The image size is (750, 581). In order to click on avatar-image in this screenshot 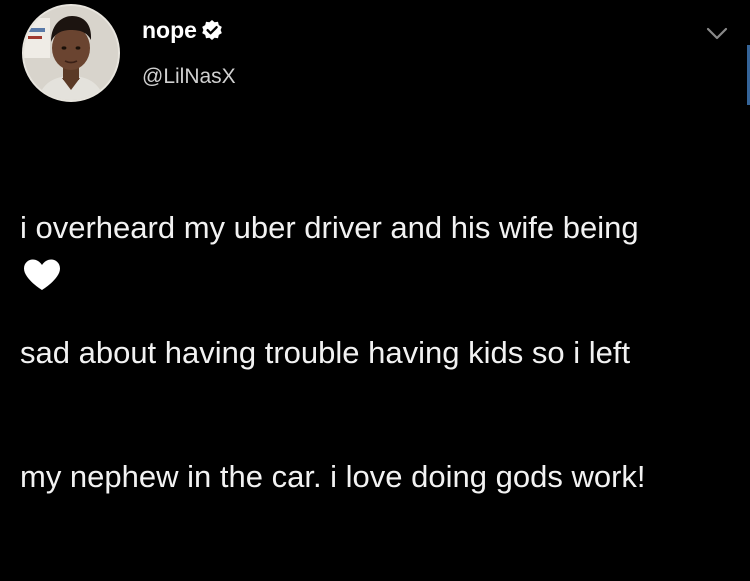, I will do `click(71, 53)`.